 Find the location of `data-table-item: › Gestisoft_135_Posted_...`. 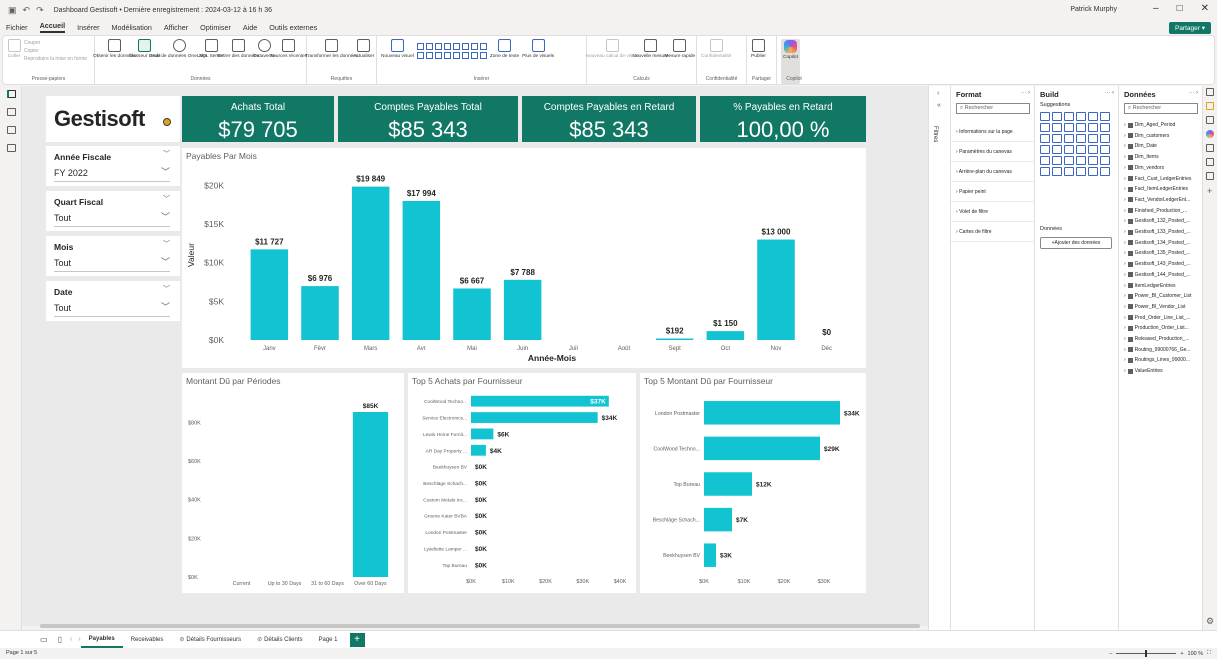

data-table-item: › Gestisoft_135_Posted_... is located at coordinates (1157, 253).